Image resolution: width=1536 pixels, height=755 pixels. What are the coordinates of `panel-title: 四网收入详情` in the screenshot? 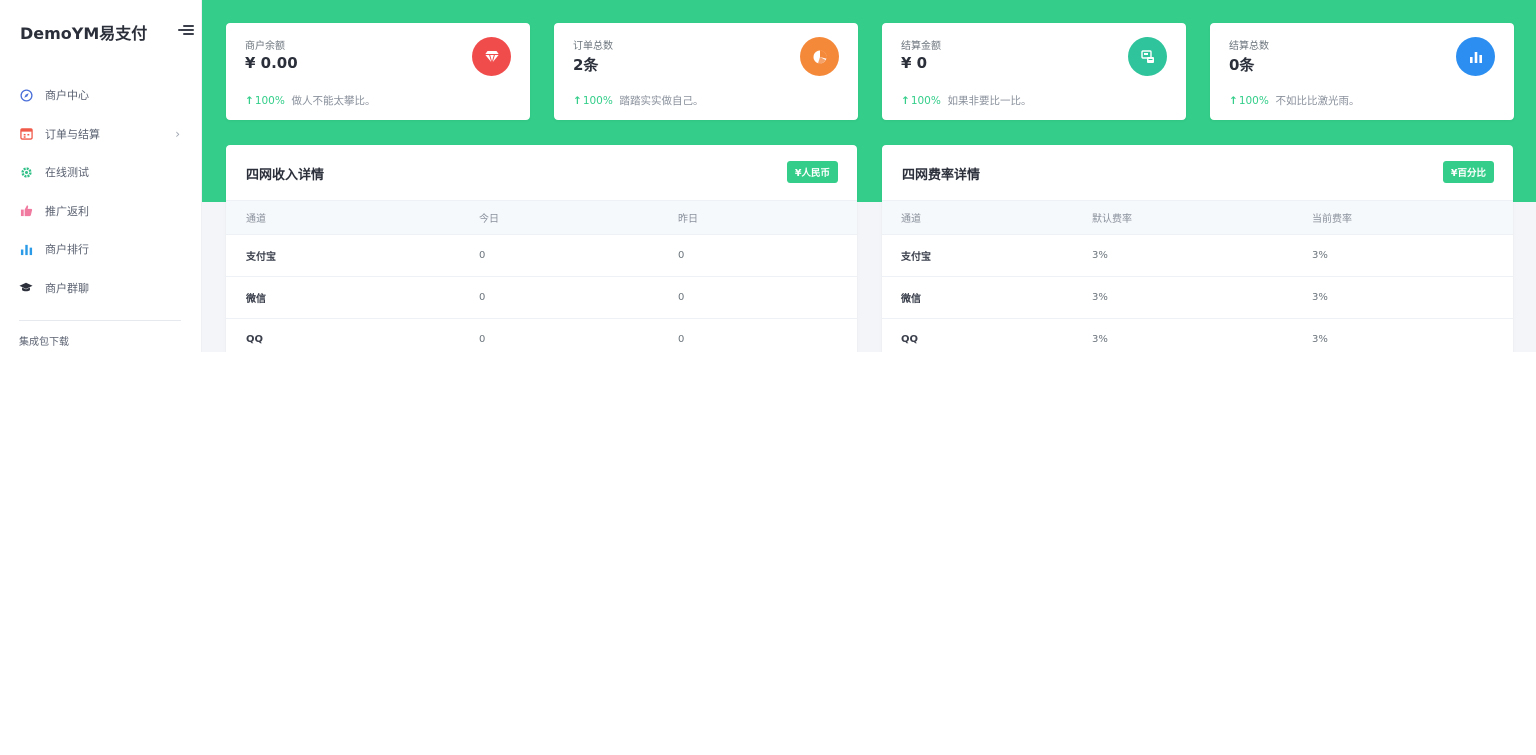 It's located at (285, 175).